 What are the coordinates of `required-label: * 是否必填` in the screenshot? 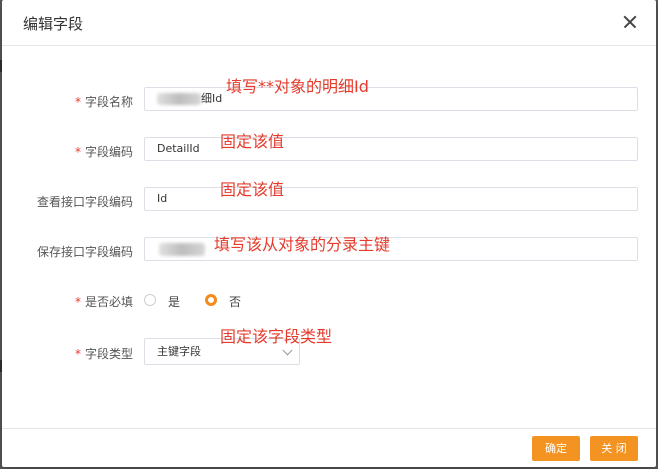 It's located at (104, 301).